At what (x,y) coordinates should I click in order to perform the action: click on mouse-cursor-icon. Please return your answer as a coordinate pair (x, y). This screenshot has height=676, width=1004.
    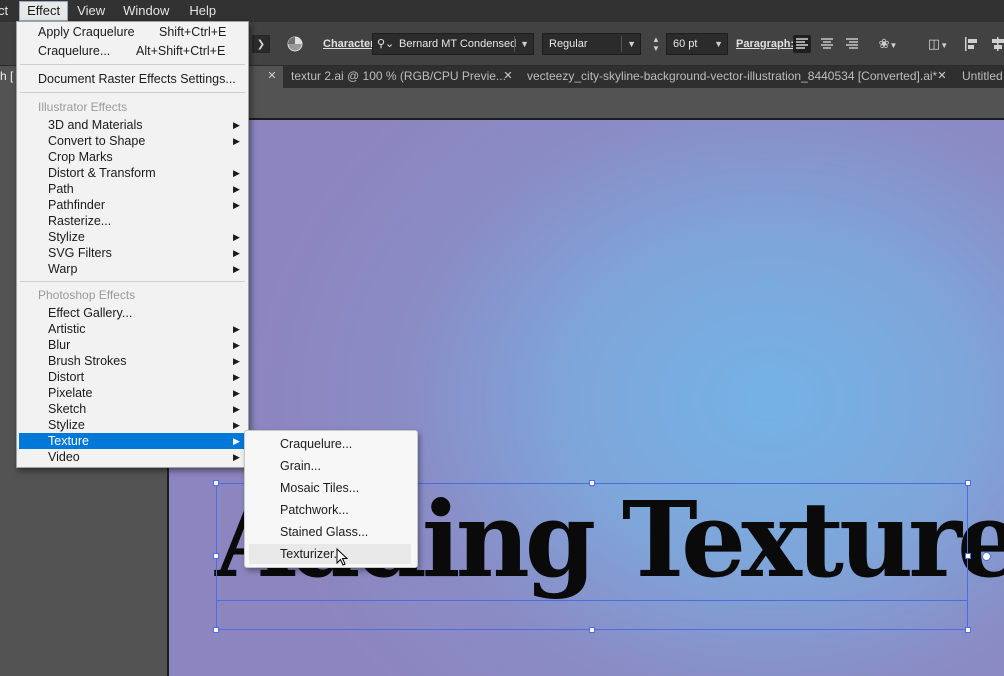
    Looking at the image, I should click on (342, 557).